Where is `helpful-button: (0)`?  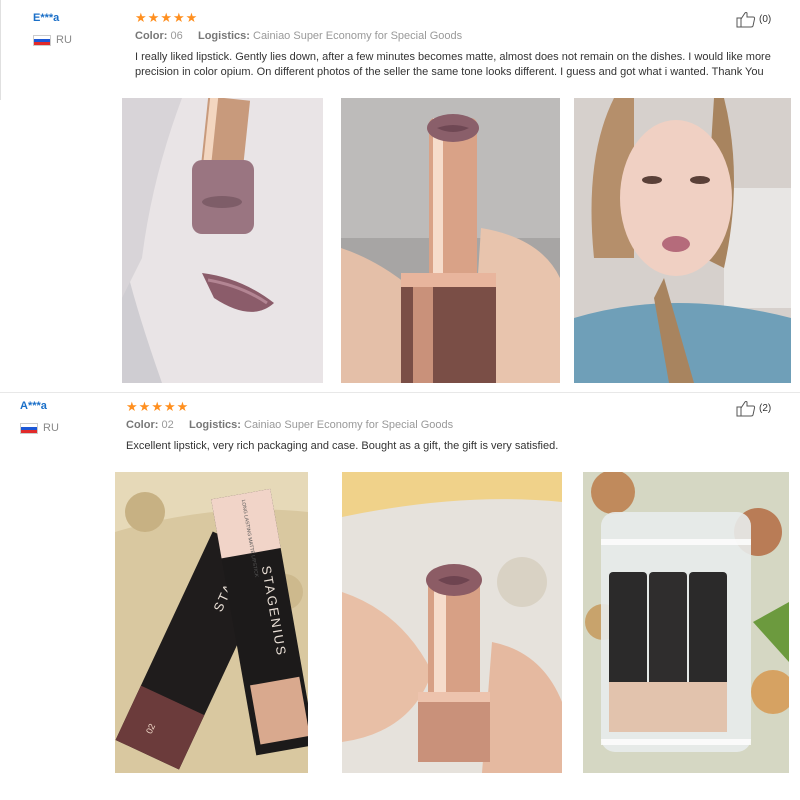 helpful-button: (0) is located at coordinates (753, 19).